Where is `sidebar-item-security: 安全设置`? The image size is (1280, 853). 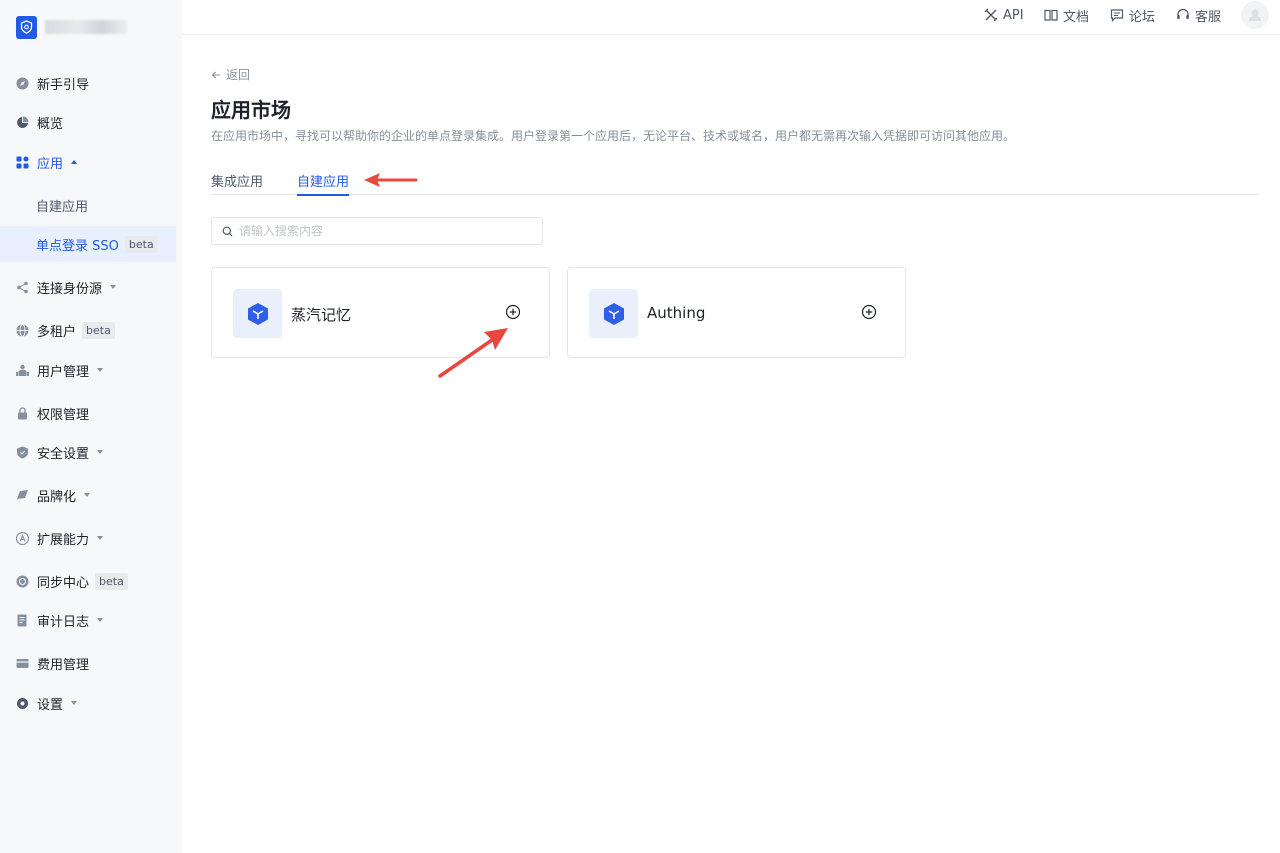
sidebar-item-security: 安全设置 is located at coordinates (88, 452).